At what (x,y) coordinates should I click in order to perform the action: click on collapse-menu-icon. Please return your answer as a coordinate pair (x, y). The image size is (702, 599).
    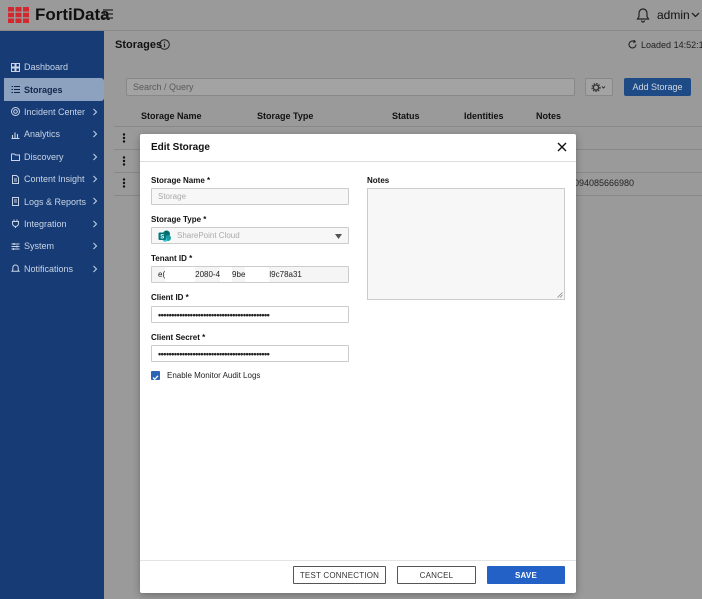
    Looking at the image, I should click on (108, 14).